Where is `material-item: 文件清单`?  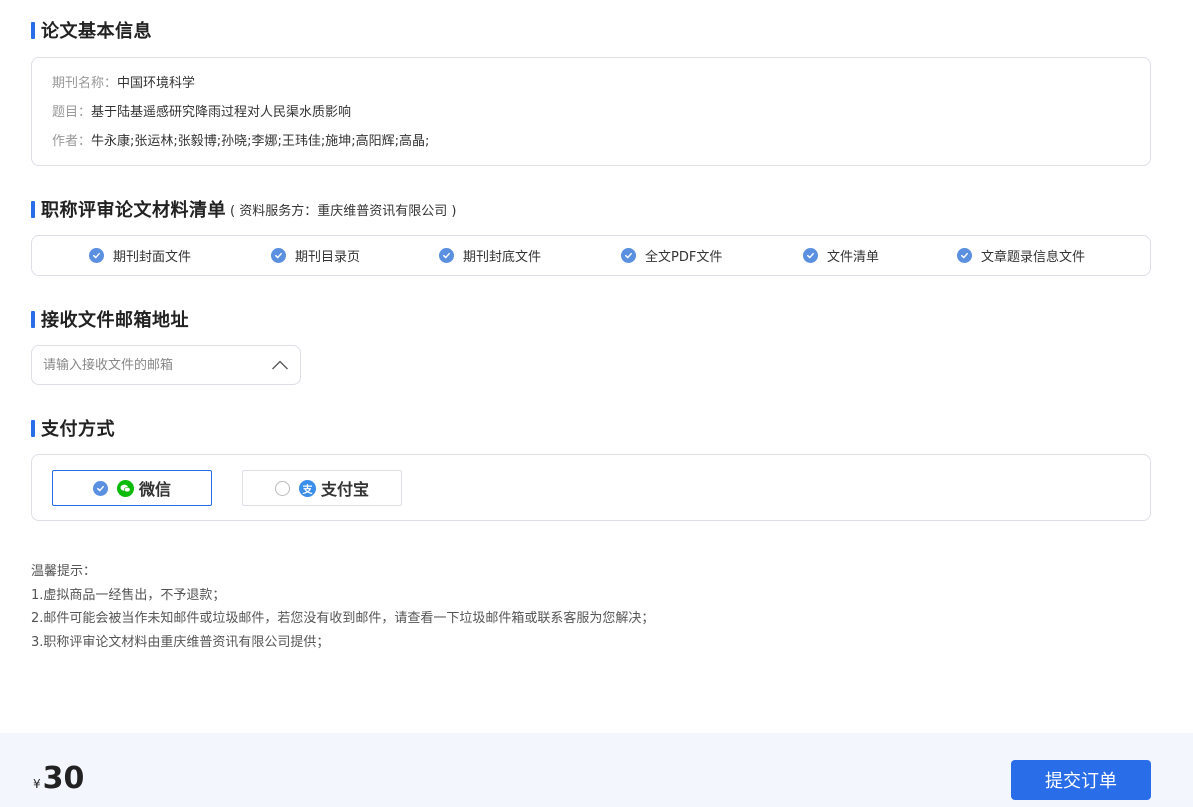
material-item: 文件清单 is located at coordinates (841, 255).